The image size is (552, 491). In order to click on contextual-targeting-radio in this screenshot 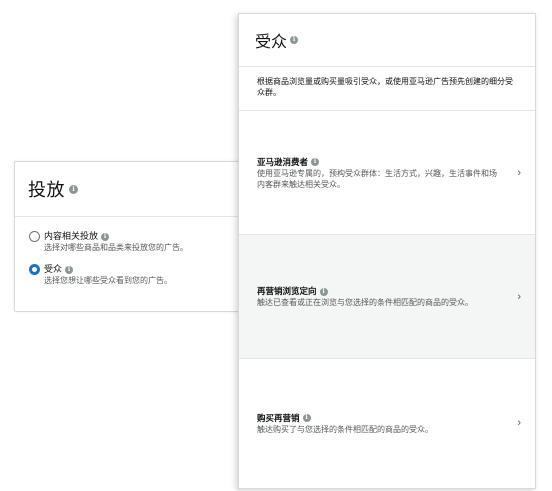, I will do `click(34, 236)`.